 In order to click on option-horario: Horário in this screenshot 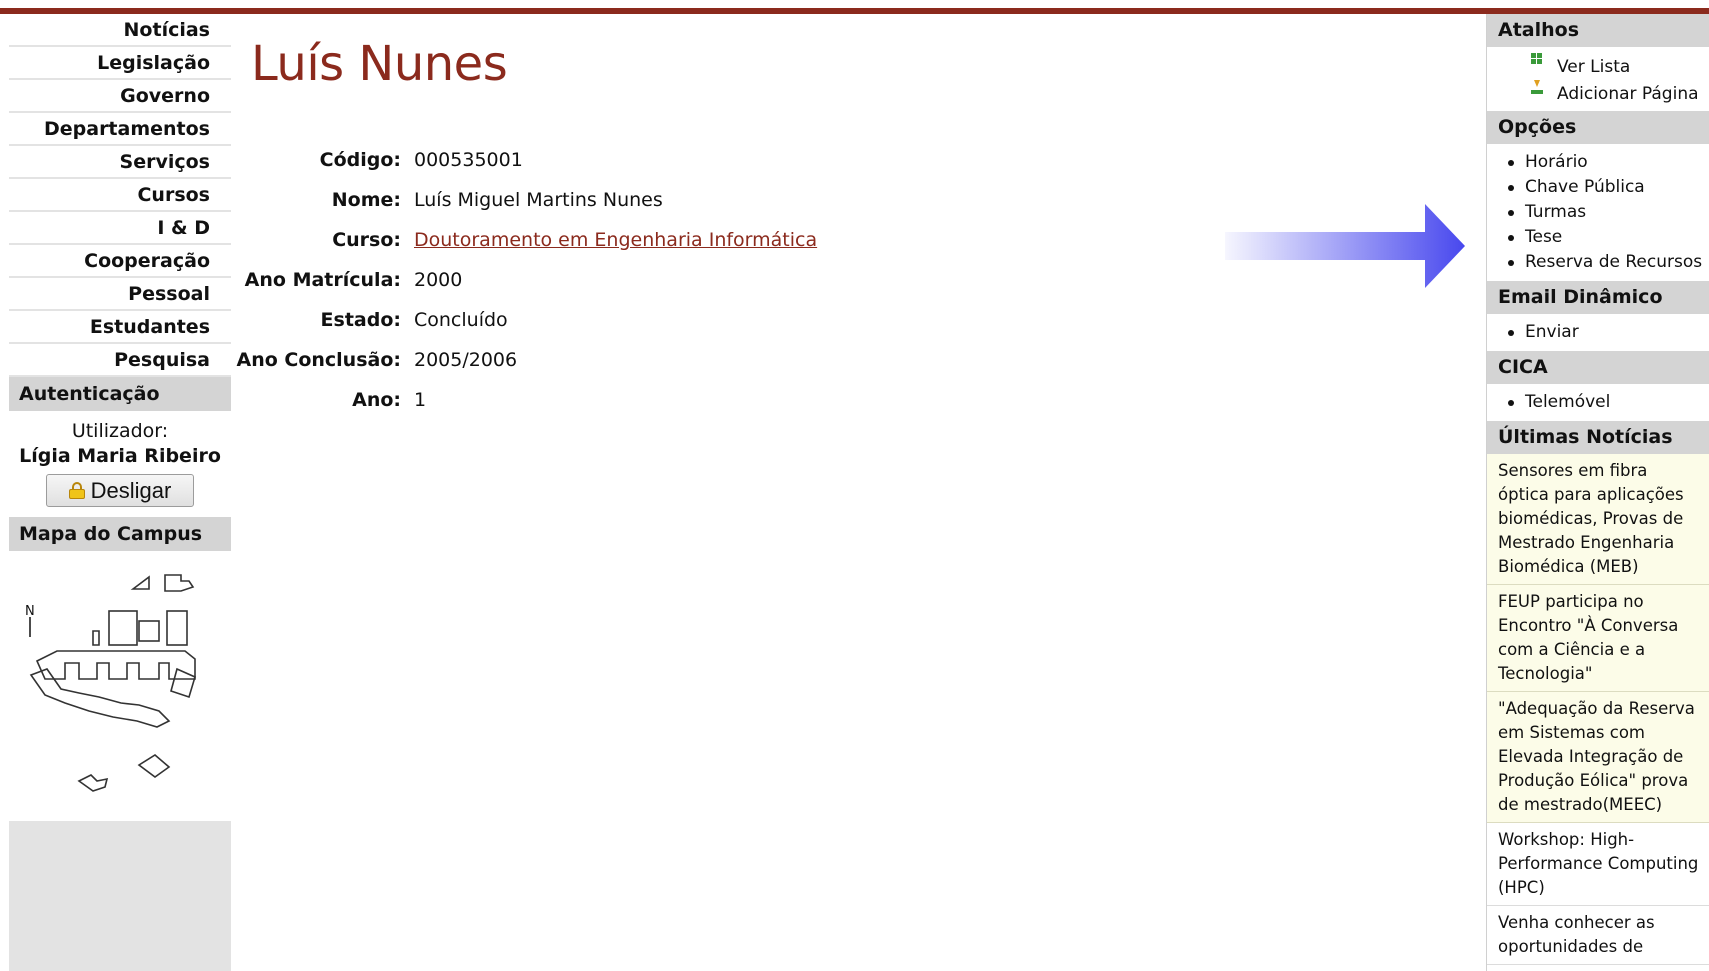, I will do `click(1608, 162)`.